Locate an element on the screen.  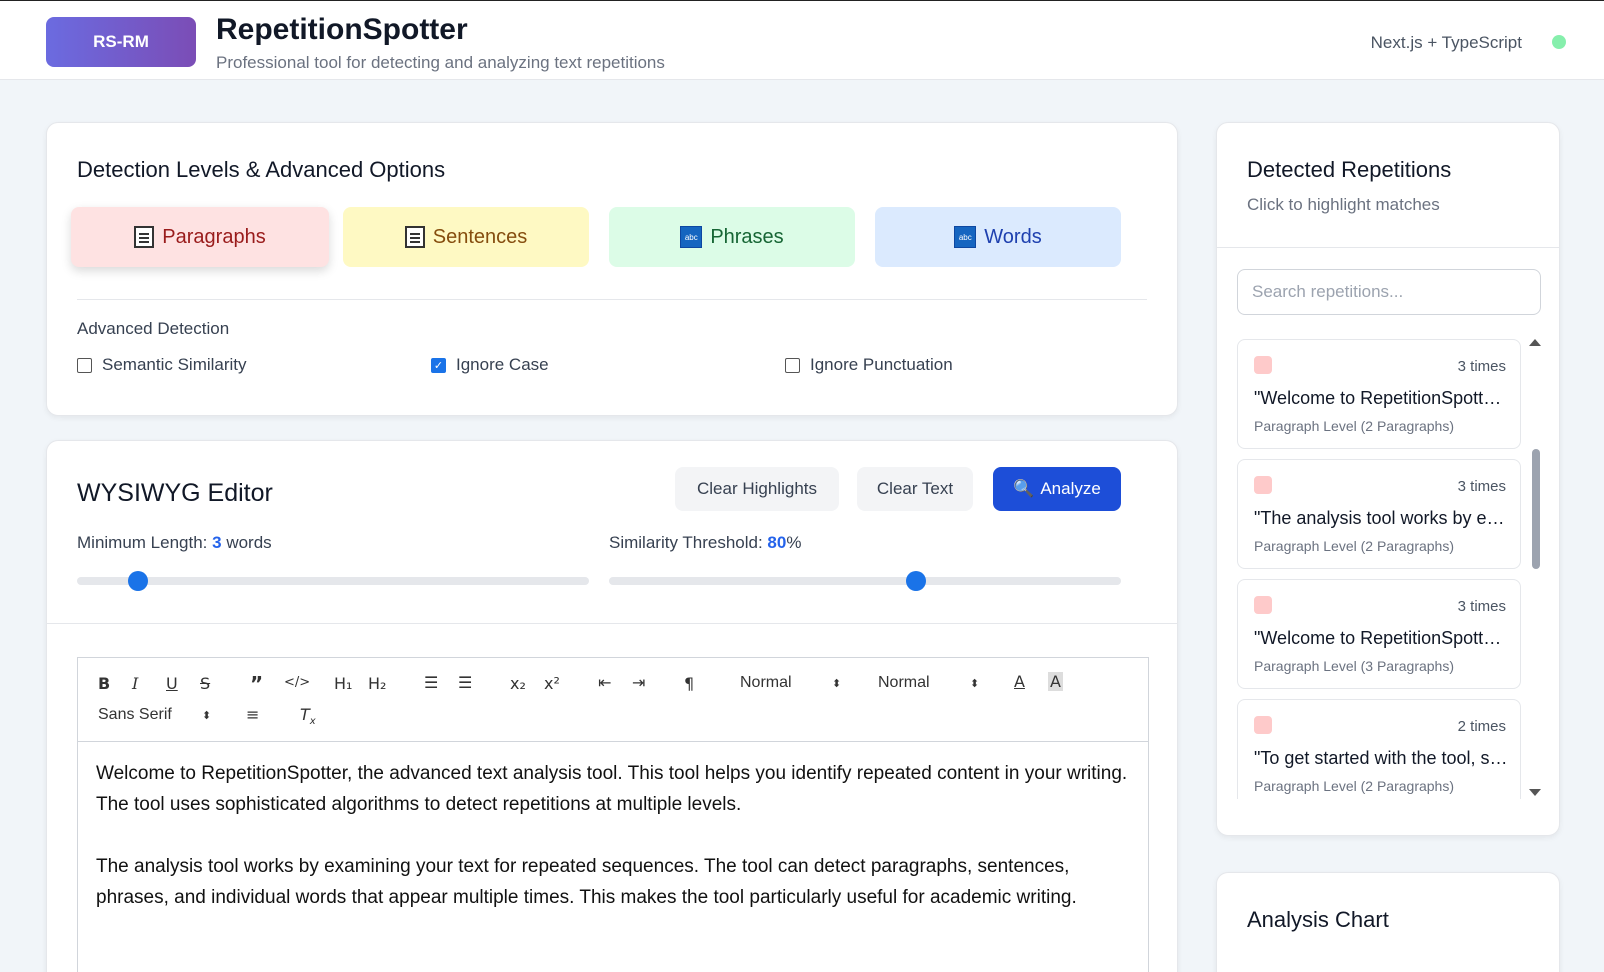
level-label: Words is located at coordinates (1013, 236).